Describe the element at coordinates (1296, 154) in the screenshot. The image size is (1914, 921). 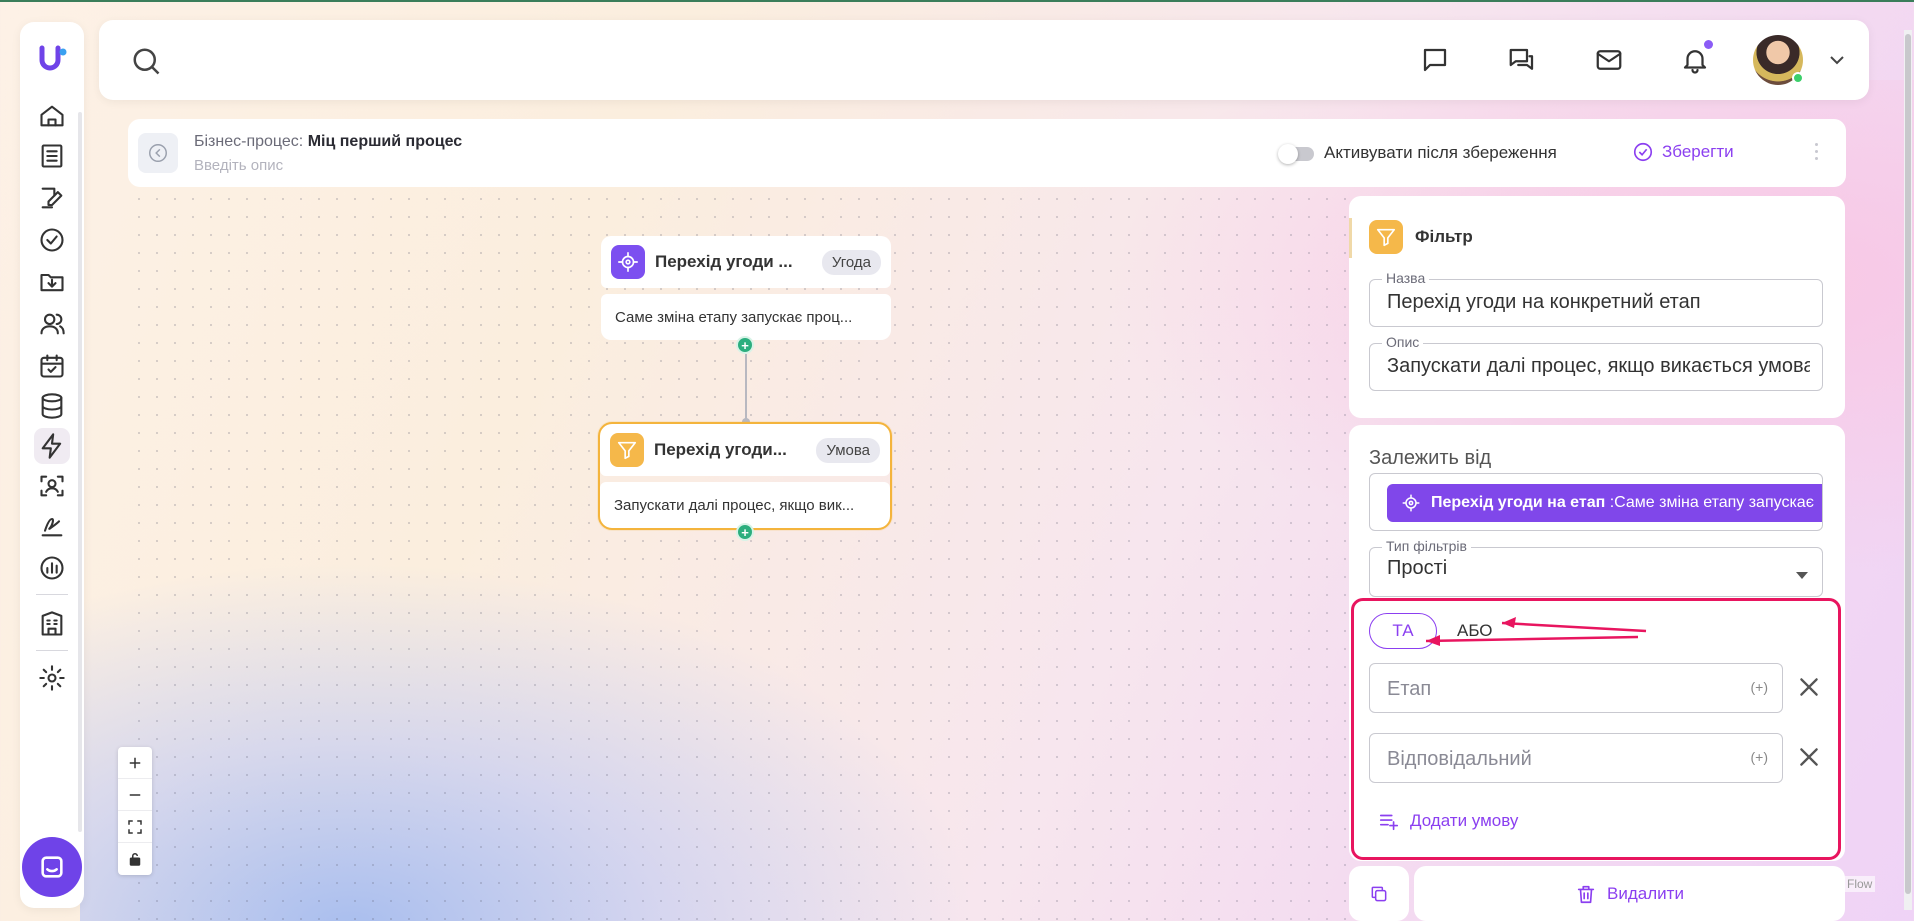
I see `activate-toggle` at that location.